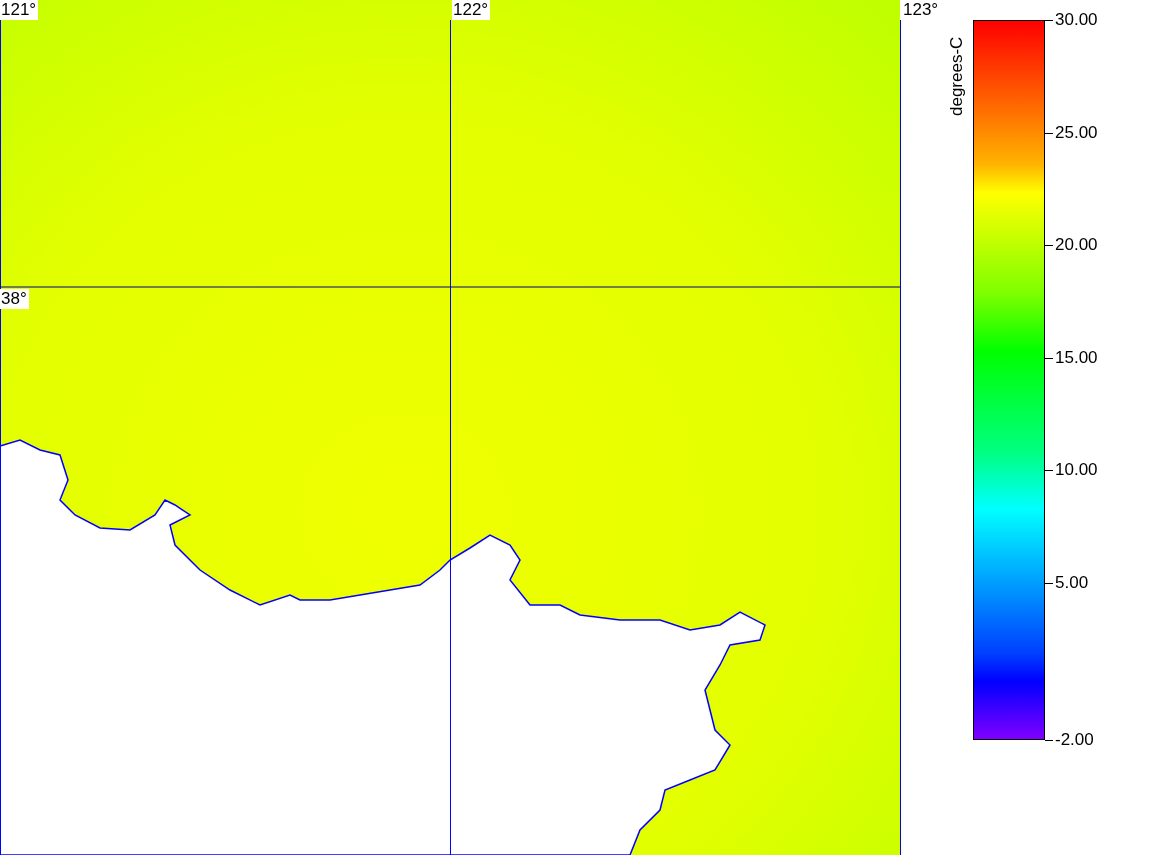 This screenshot has height=855, width=1166. I want to click on scale-value: 5.00, so click(1072, 582).